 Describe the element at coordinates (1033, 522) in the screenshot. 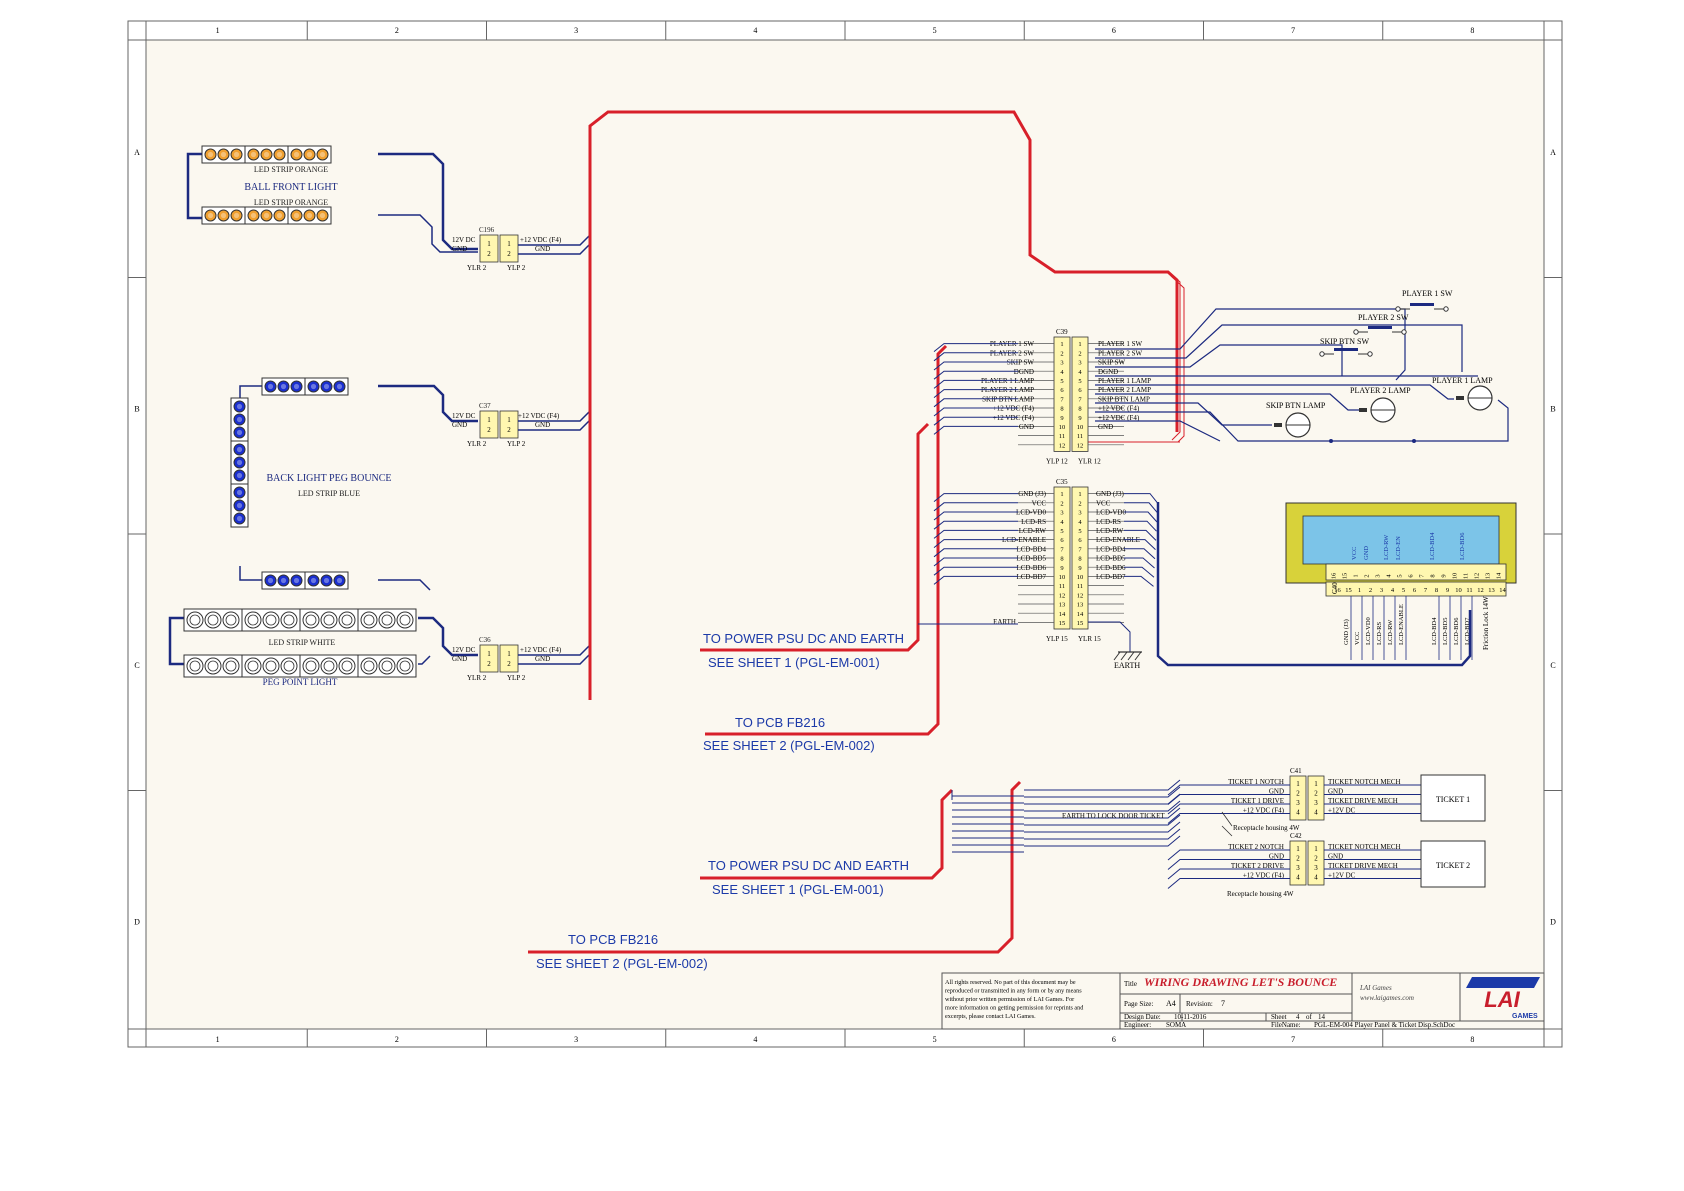

I see `c35-left-pin: LCD-RS` at that location.